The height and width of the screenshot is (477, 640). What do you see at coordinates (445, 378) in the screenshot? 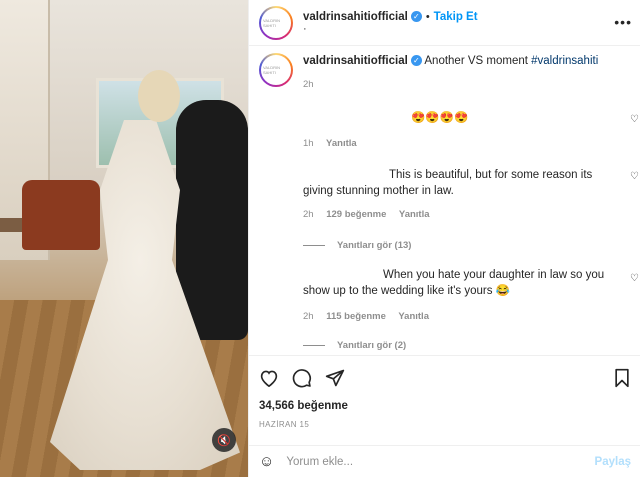
I see `action-icons` at bounding box center [445, 378].